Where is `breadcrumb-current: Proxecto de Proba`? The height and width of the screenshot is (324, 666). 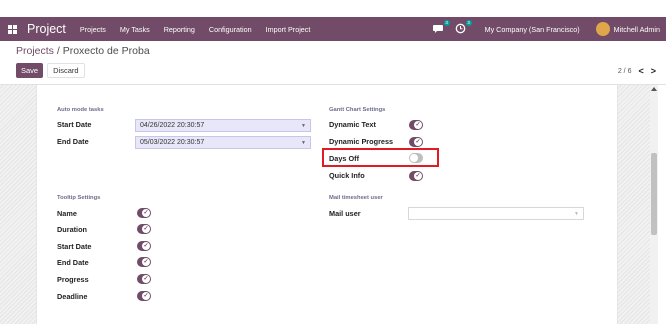 breadcrumb-current: Proxecto de Proba is located at coordinates (106, 51).